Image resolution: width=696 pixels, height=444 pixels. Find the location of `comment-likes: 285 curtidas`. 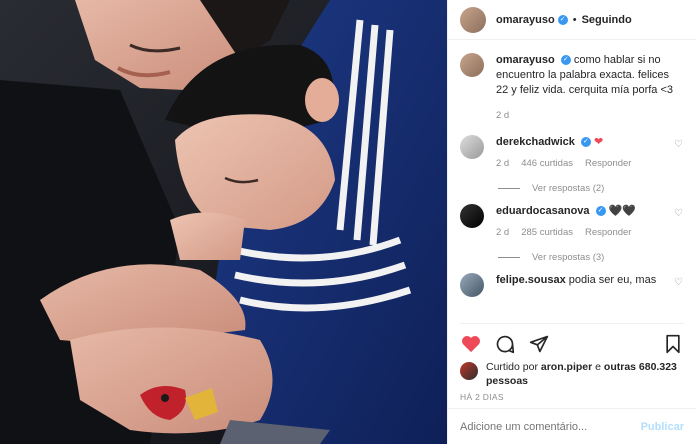

comment-likes: 285 curtidas is located at coordinates (547, 232).